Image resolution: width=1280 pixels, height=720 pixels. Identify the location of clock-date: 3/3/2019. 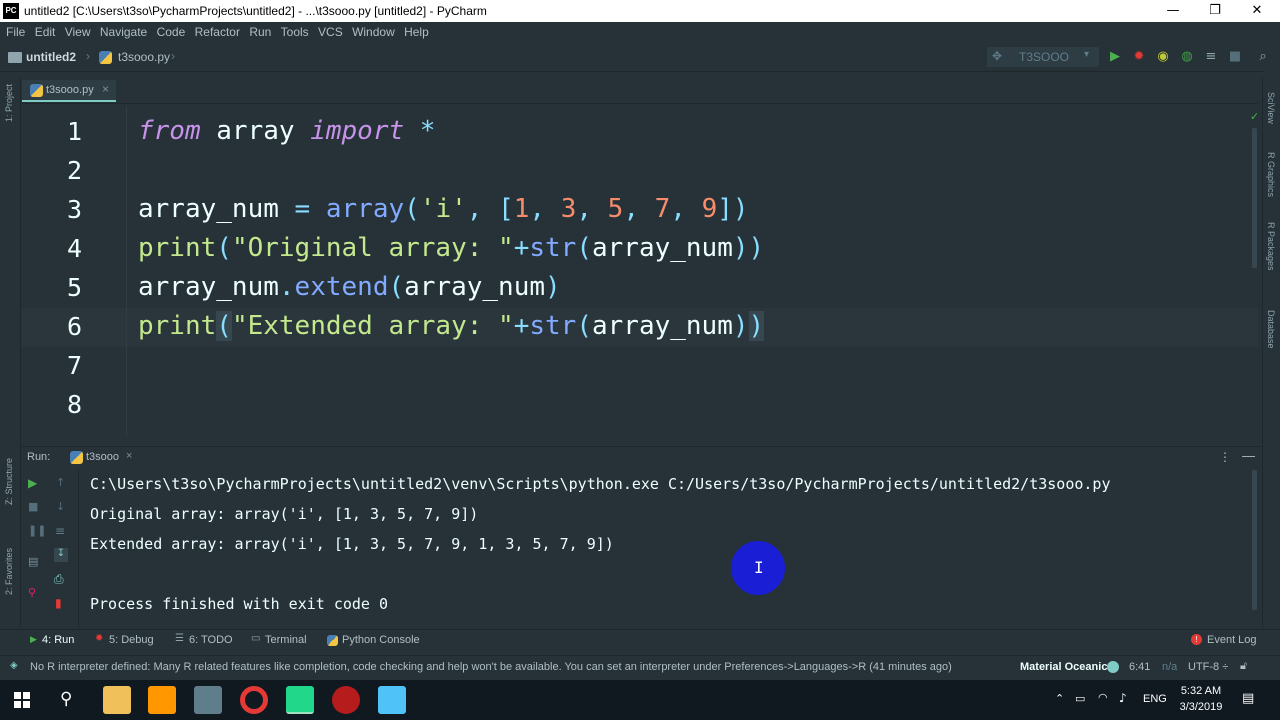
(1201, 707).